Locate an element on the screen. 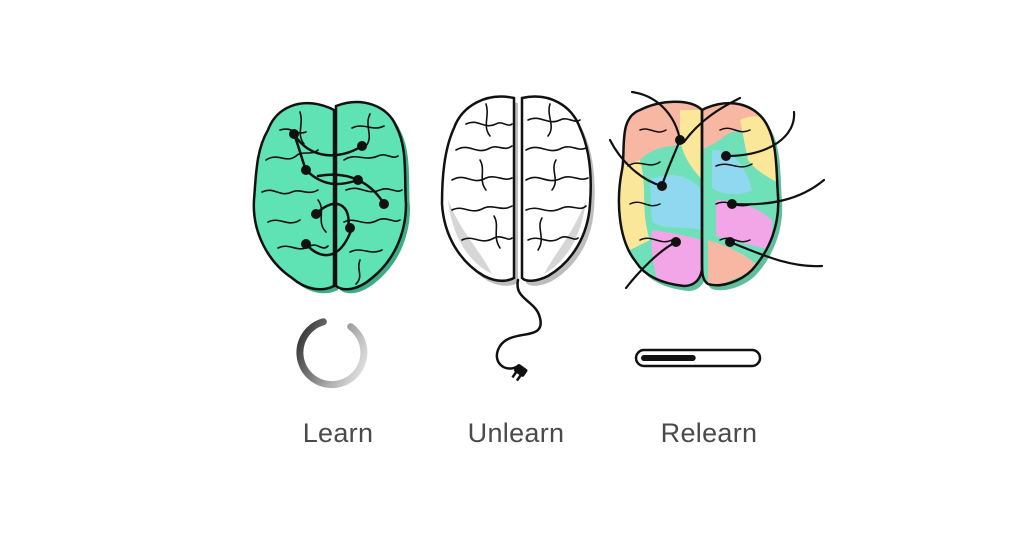 The width and height of the screenshot is (1024, 557). relearn-brain-icon is located at coordinates (717, 190).